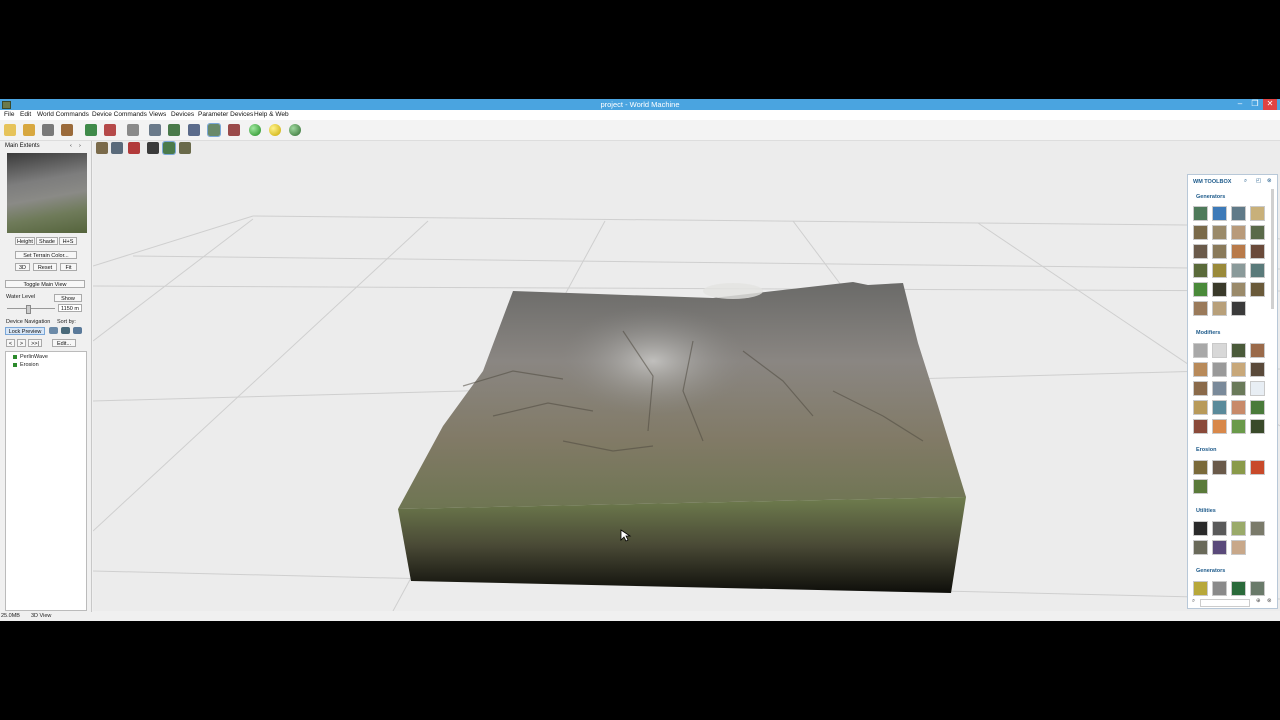  I want to click on height-button: Height, so click(25, 241).